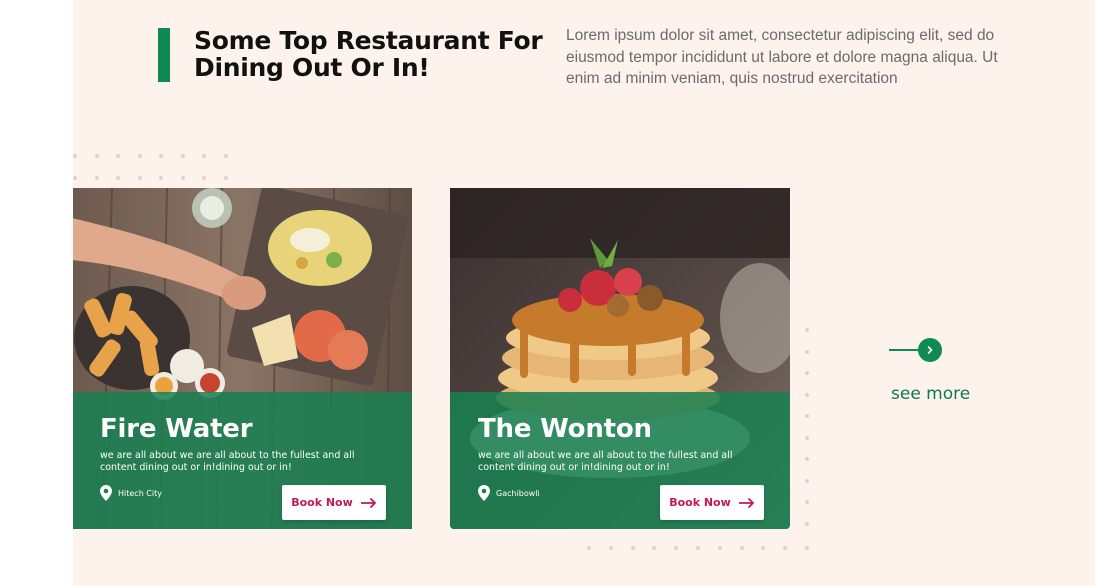 The width and height of the screenshot is (1108, 586). What do you see at coordinates (702, 551) in the screenshot?
I see `decorative-dot-grid-bottom` at bounding box center [702, 551].